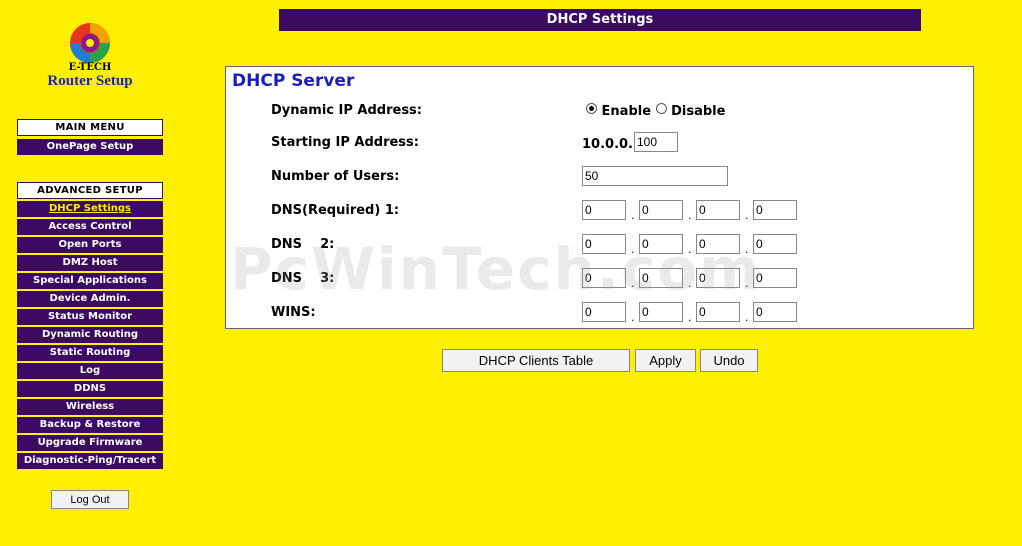  Describe the element at coordinates (604, 312) in the screenshot. I see `wins-octet-1: 0` at that location.